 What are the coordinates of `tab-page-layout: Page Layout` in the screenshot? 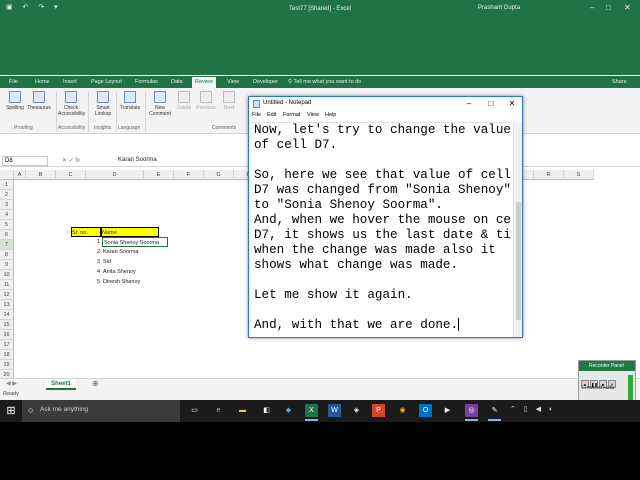 It's located at (106, 82).